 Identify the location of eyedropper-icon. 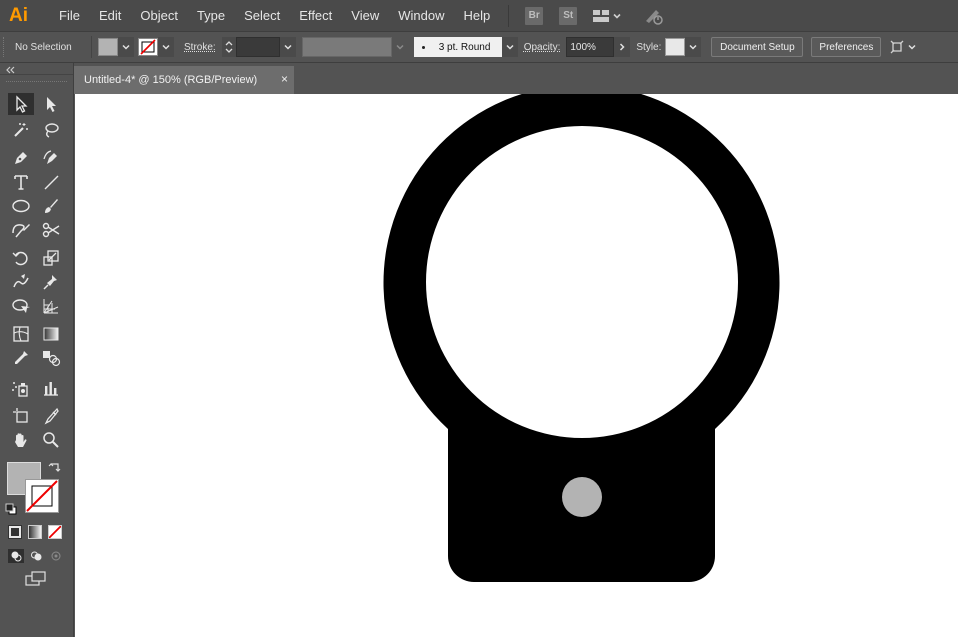
(21, 357).